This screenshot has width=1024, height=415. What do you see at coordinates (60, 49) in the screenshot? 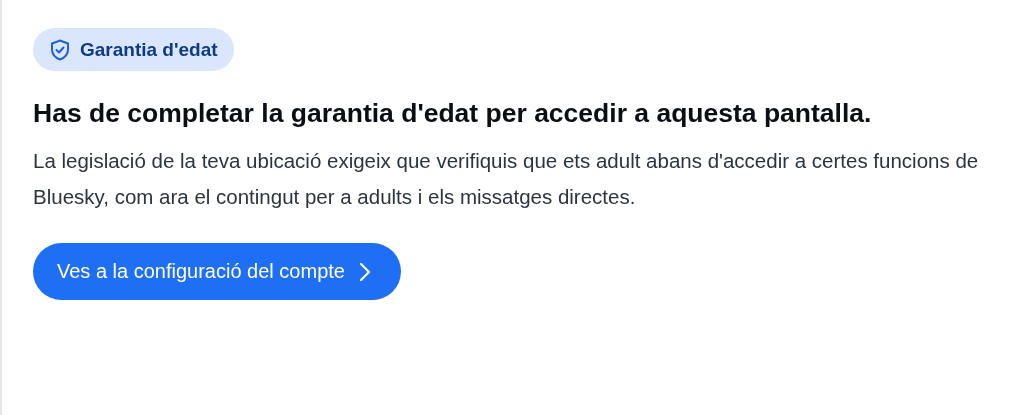
I see `shield-check-icon` at bounding box center [60, 49].